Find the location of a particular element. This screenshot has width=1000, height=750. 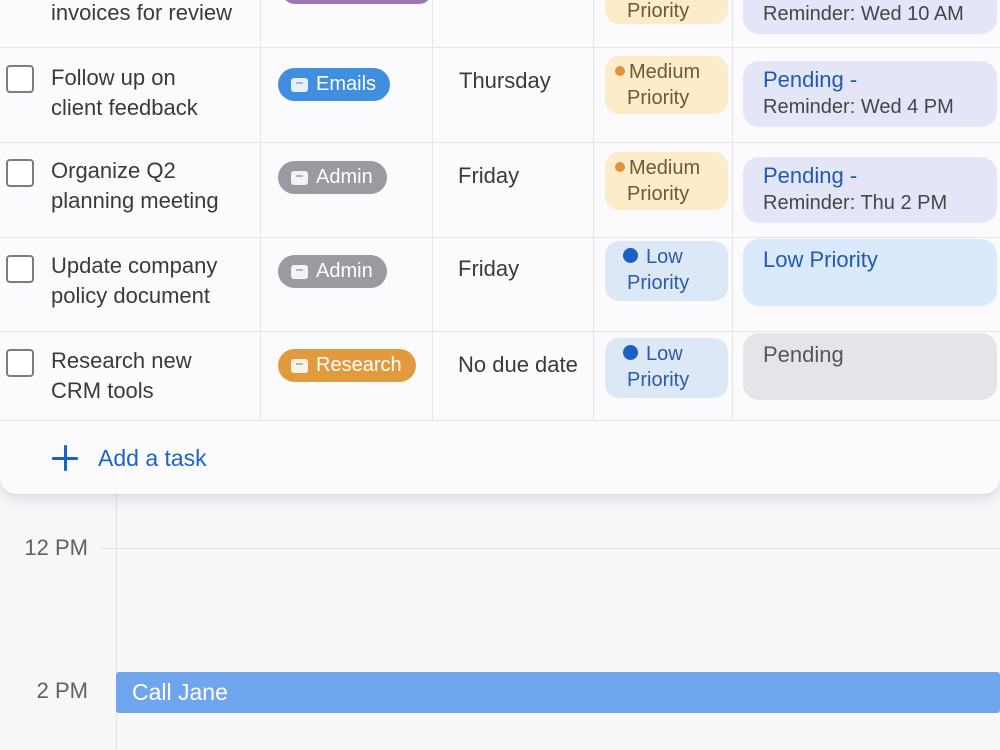

hour-label-12pm: 12 PM is located at coordinates (56, 547).